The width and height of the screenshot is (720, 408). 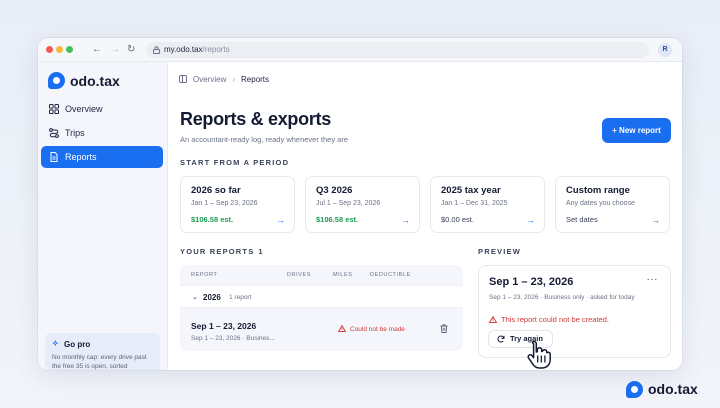 What do you see at coordinates (224, 326) in the screenshot?
I see `report-title: Sep 1 – 23, 2026` at bounding box center [224, 326].